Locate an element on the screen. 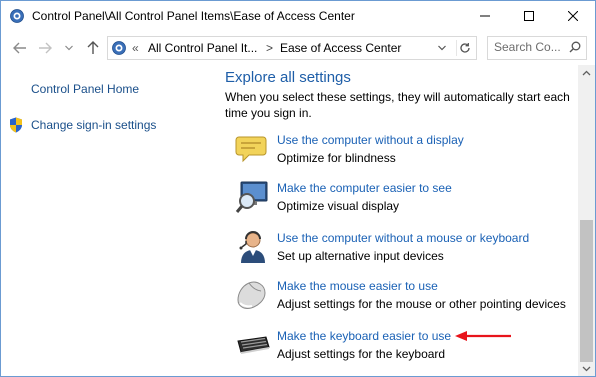 The height and width of the screenshot is (377, 596). recent-locations-button is located at coordinates (69, 48).